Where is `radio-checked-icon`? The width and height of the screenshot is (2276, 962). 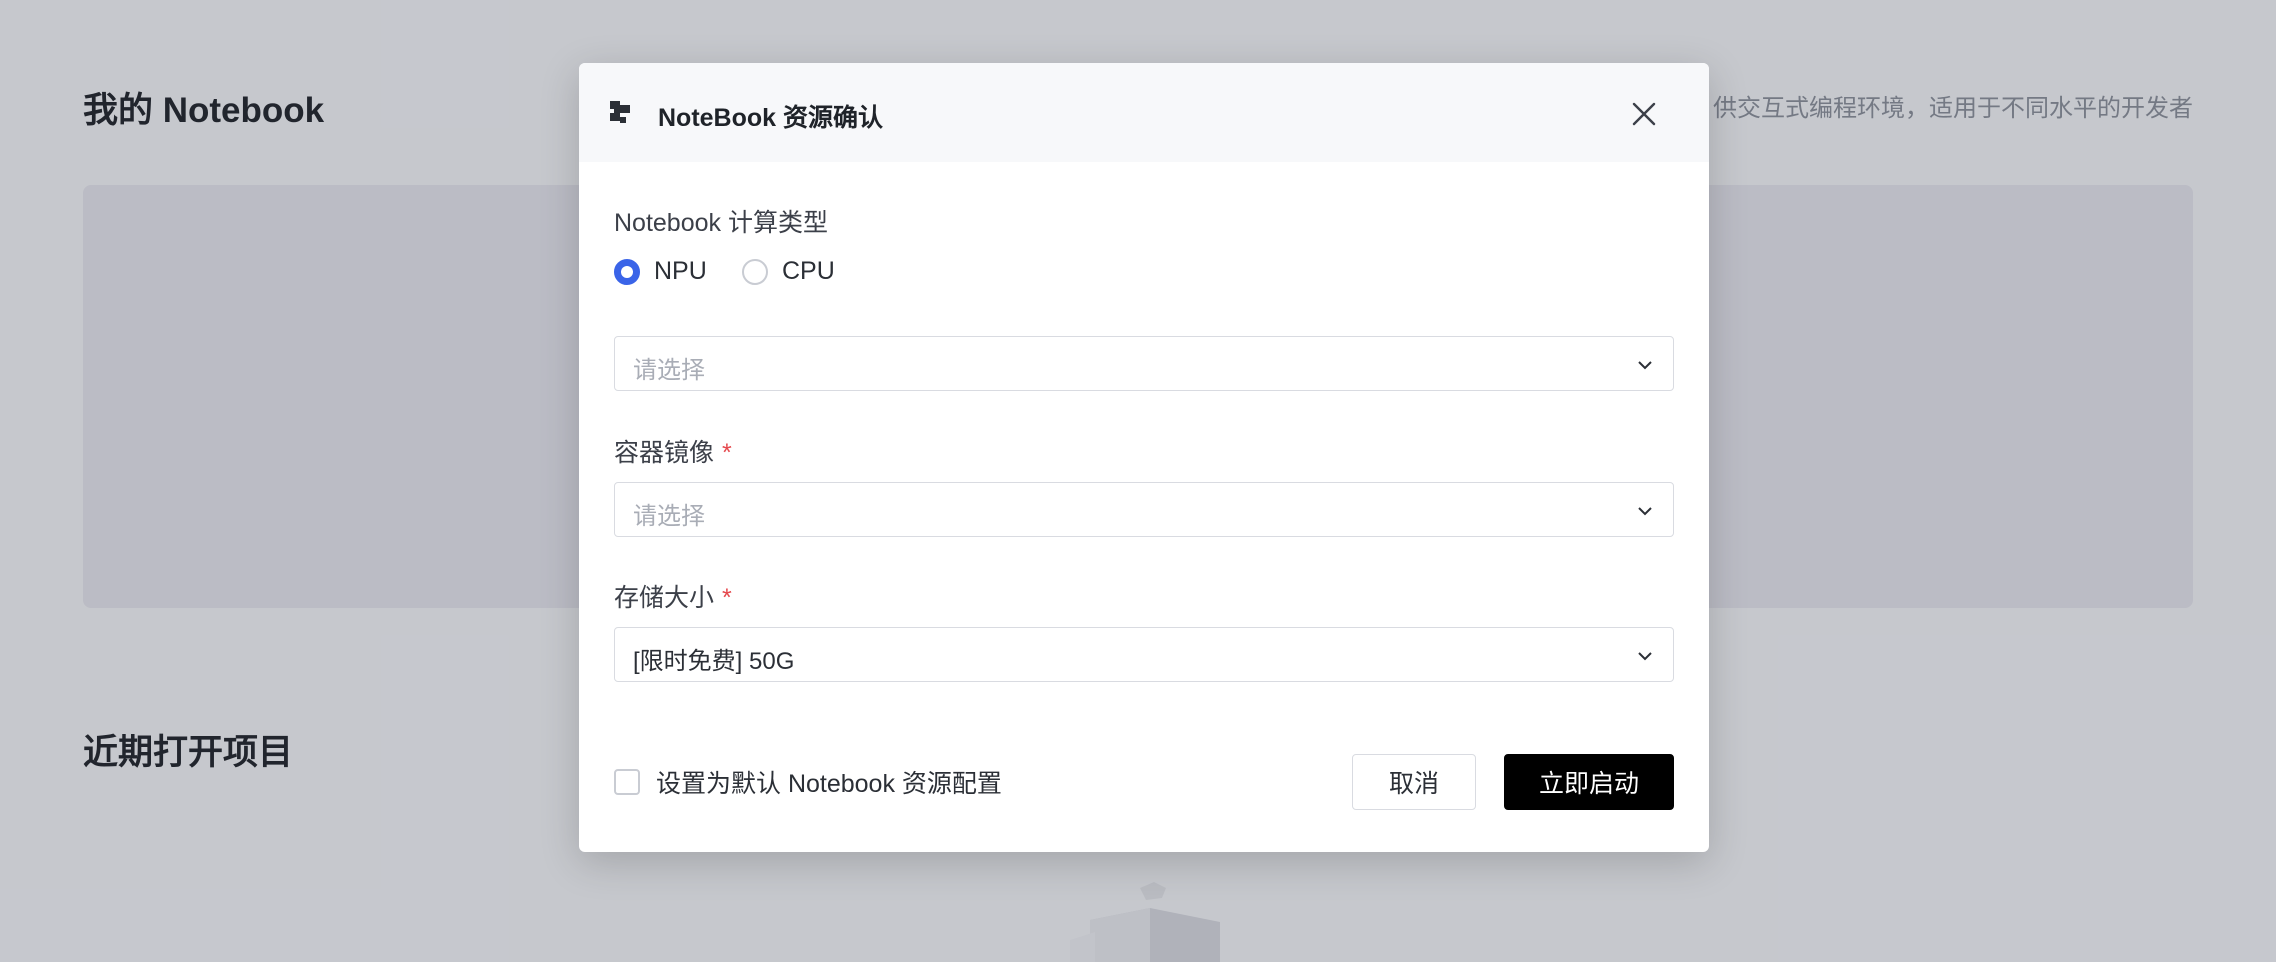 radio-checked-icon is located at coordinates (627, 271).